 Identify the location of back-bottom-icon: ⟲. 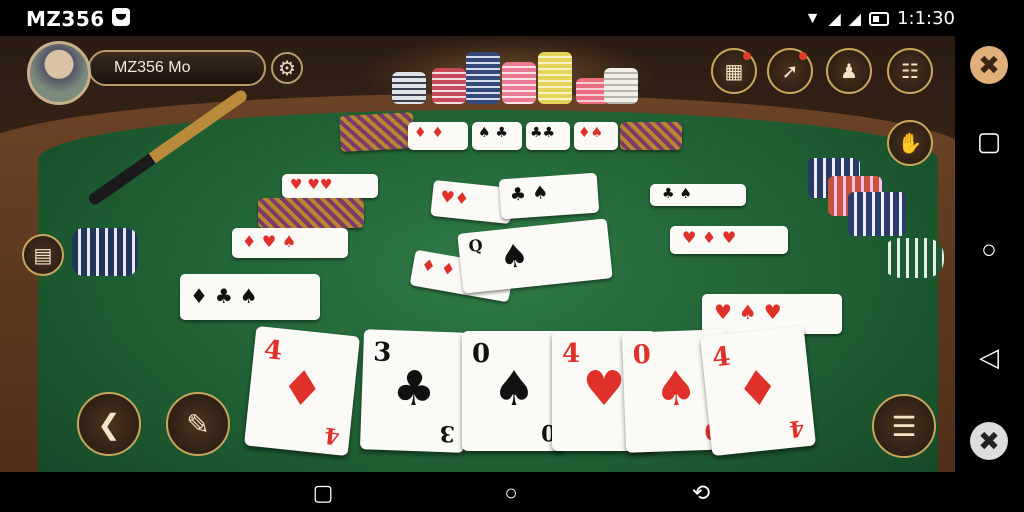
(701, 493).